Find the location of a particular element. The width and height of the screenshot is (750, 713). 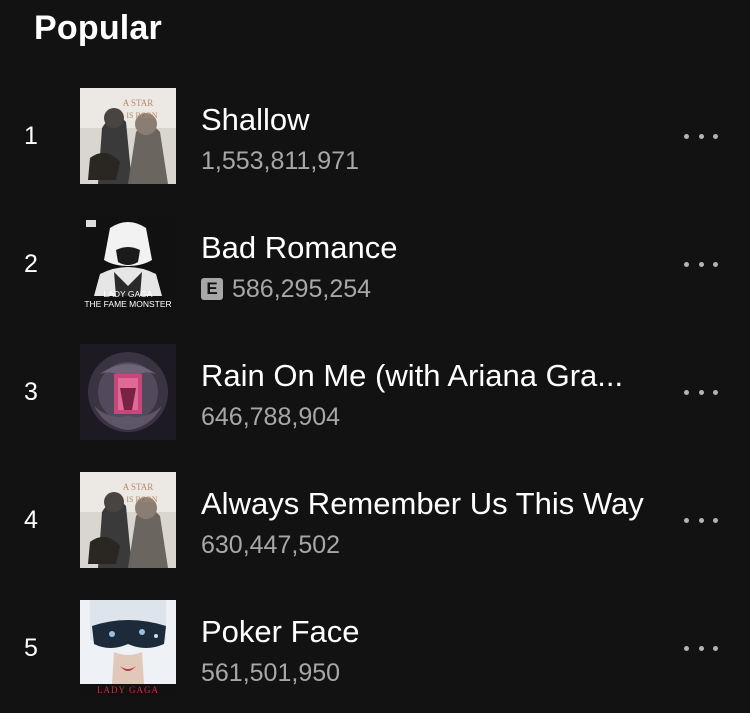

album-cover: LADY GAGA THE FAME MONSTER is located at coordinates (128, 264).